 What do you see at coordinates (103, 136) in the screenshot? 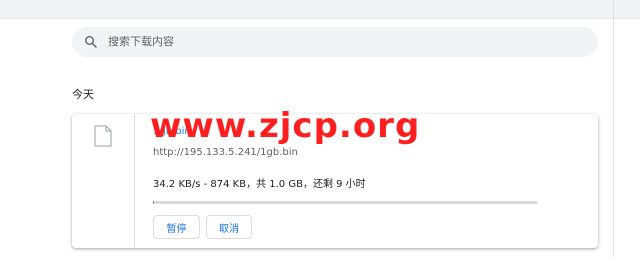
I see `file-icon` at bounding box center [103, 136].